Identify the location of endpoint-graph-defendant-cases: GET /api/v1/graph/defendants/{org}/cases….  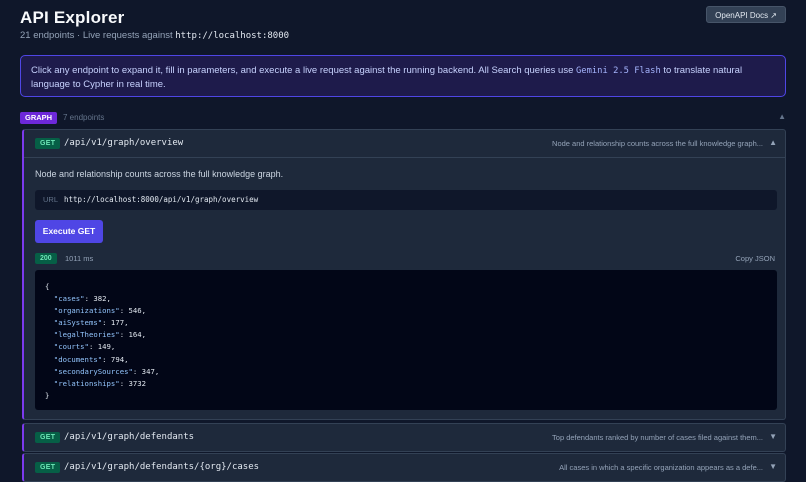
(404, 467).